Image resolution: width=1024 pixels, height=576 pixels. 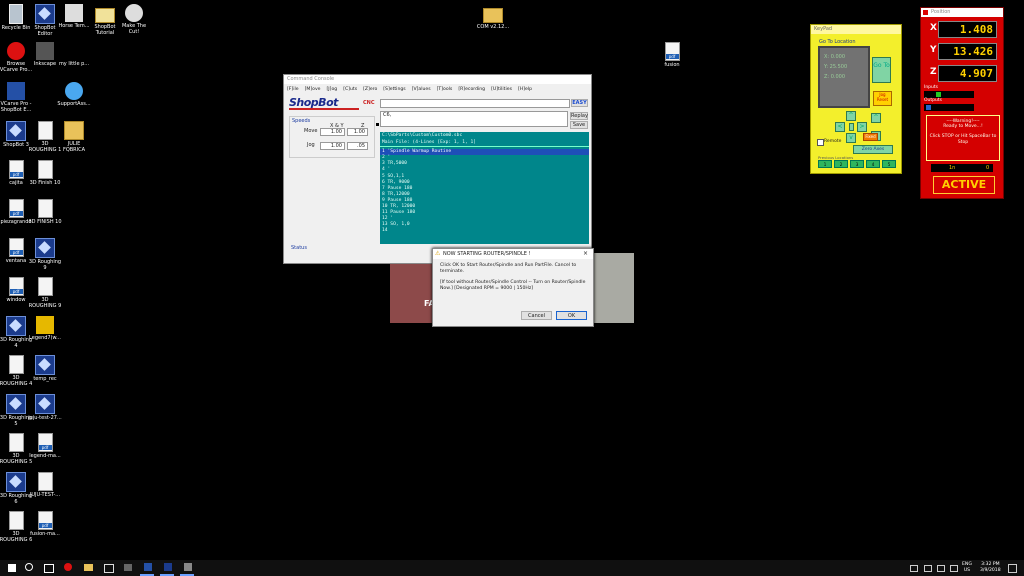 I want to click on save-button: Save, so click(x=579, y=125).